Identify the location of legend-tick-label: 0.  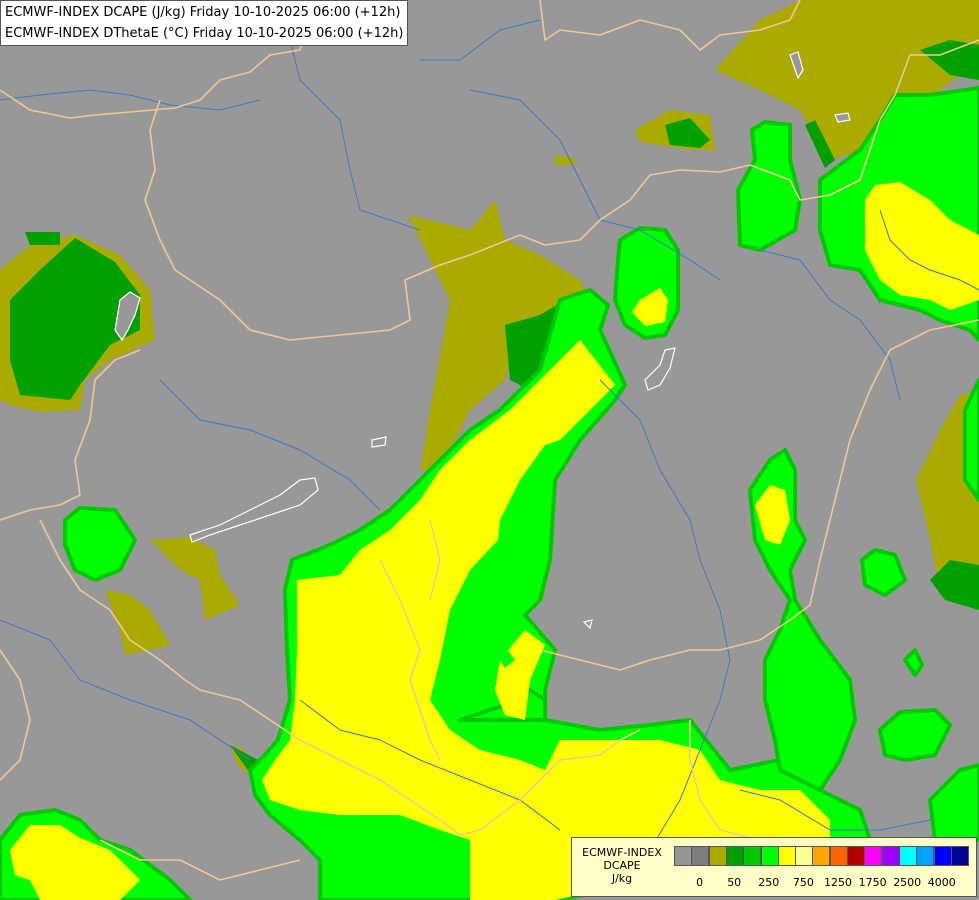
(700, 882).